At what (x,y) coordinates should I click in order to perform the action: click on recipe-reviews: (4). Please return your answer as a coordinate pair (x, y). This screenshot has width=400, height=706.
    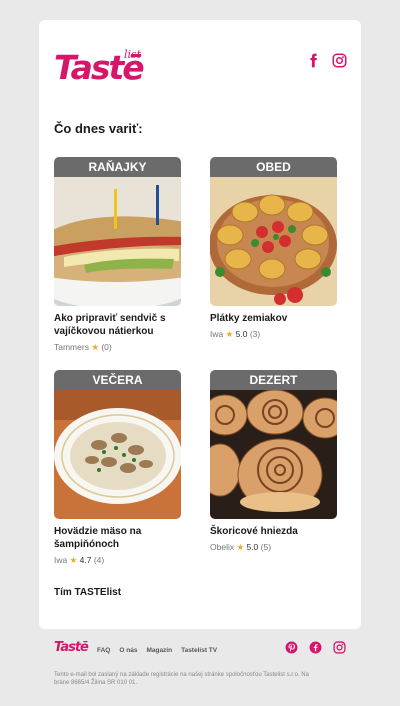
    Looking at the image, I should click on (99, 560).